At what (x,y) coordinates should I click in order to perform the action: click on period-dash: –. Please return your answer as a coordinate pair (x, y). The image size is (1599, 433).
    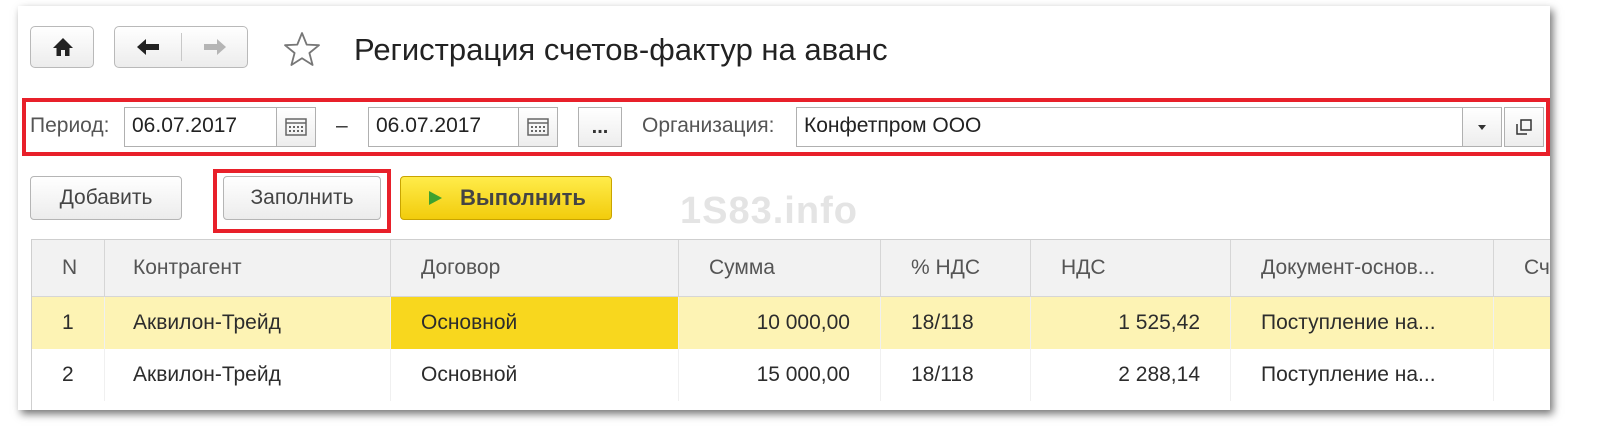
    Looking at the image, I should click on (342, 125).